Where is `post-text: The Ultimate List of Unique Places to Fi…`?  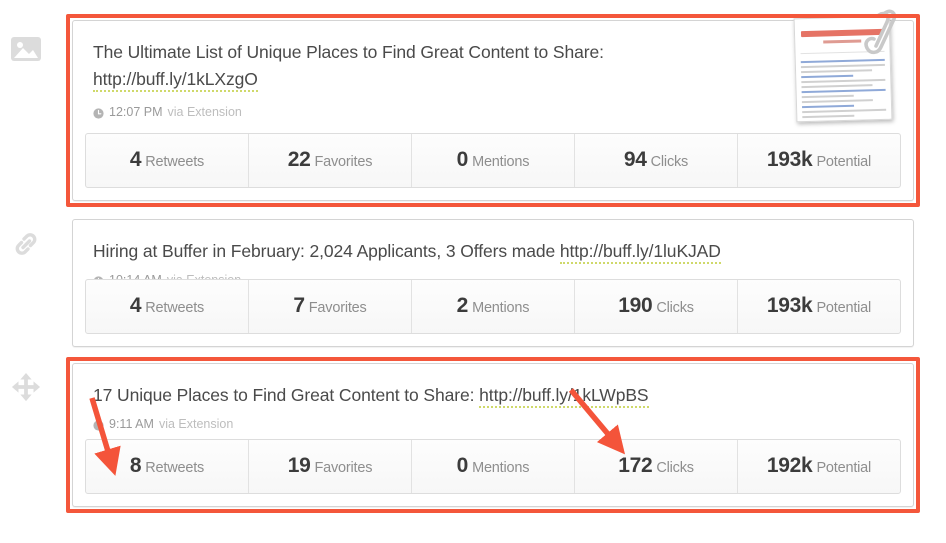 post-text: The Ultimate List of Unique Places to Fi… is located at coordinates (433, 66).